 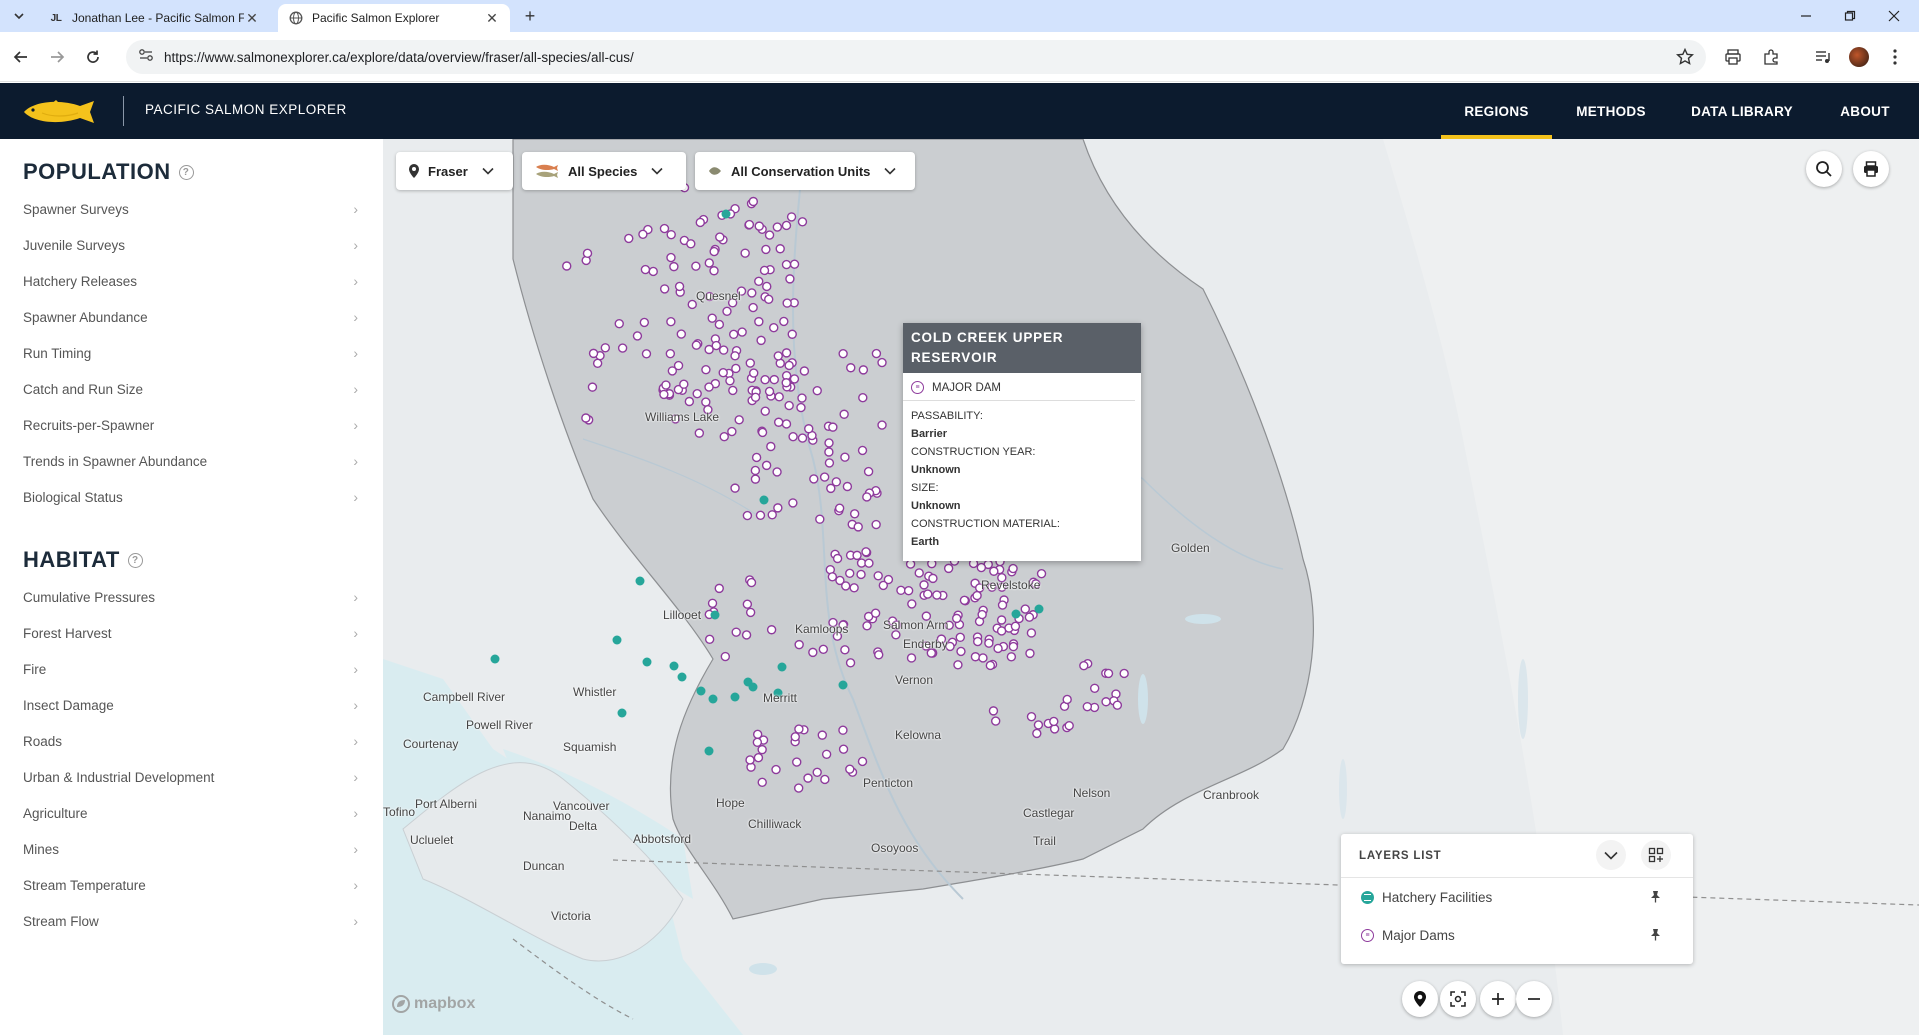 I want to click on sidebar-item-catch-run-size: Catch and Run Size ›, so click(x=190, y=389).